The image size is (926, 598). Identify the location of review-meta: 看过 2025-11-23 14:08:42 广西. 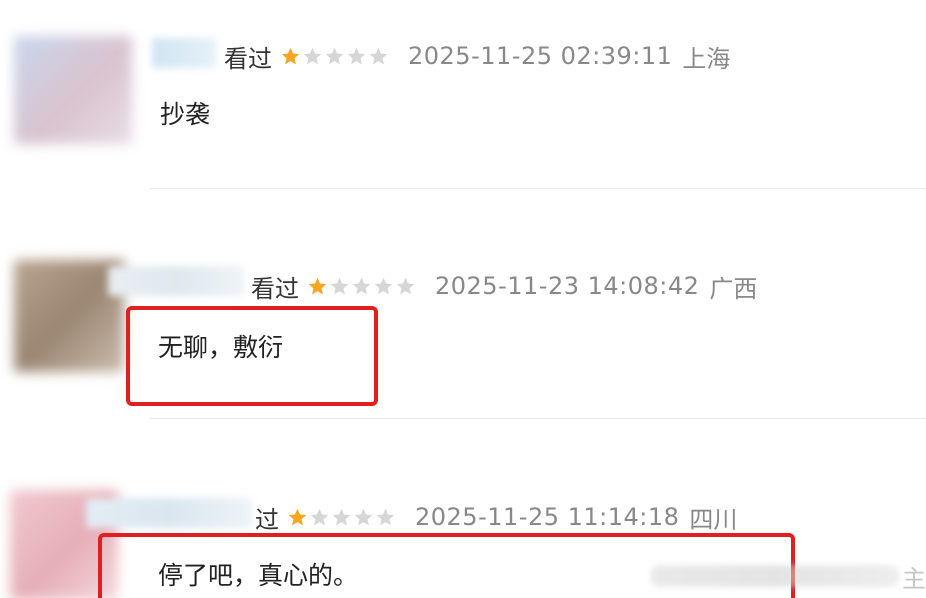
(504, 286).